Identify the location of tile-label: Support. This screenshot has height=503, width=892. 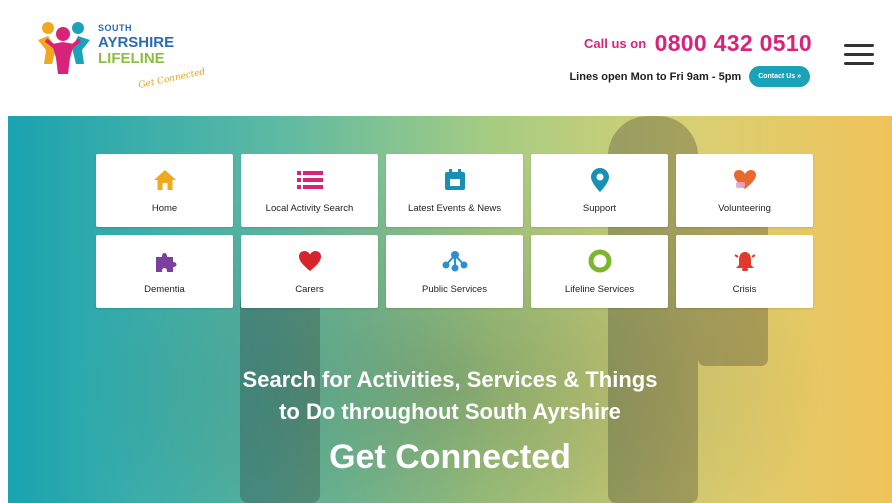
(599, 208).